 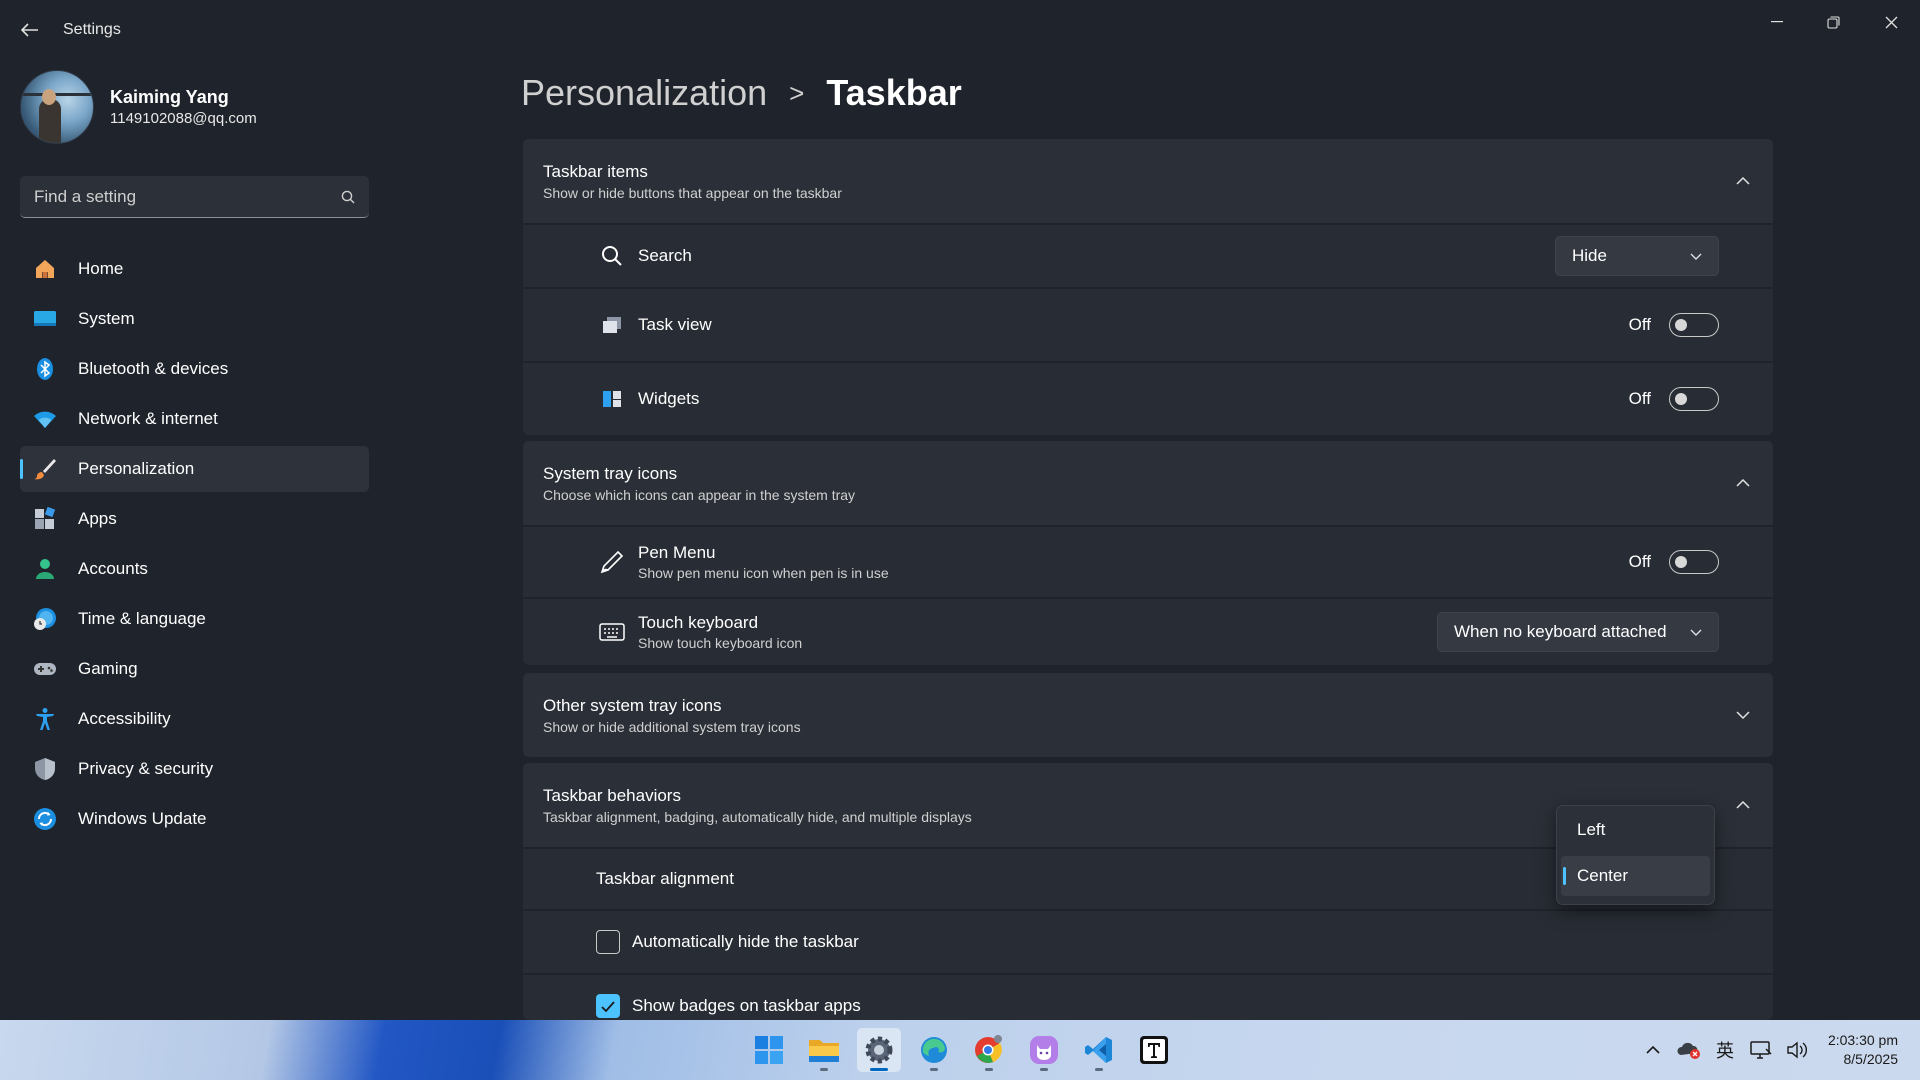 I want to click on sidebar-item-home: Home, so click(x=194, y=269).